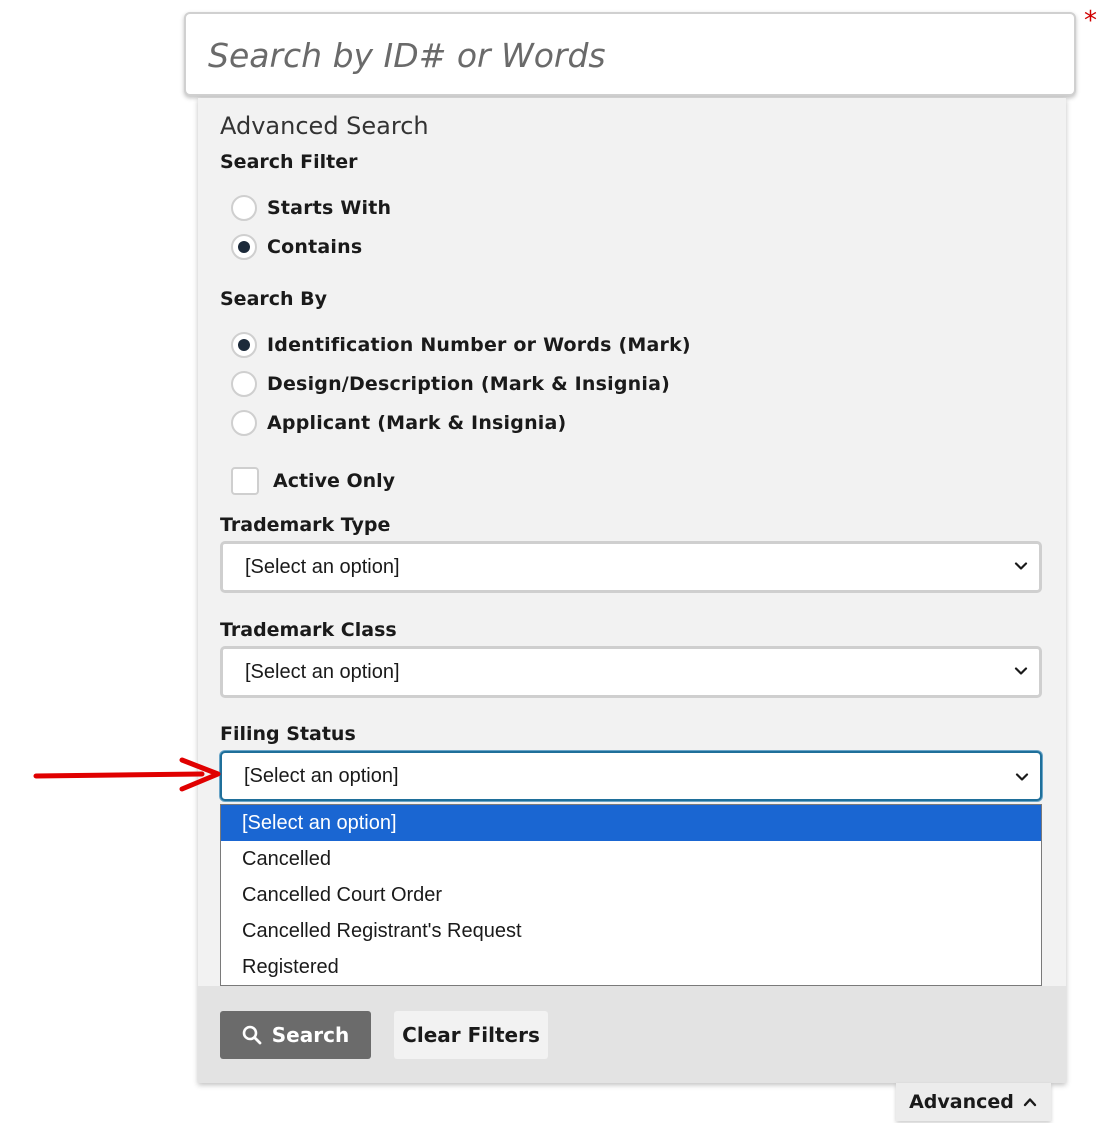 This screenshot has width=1102, height=1123. I want to click on radio-label: Identification Number or Words (Mark), so click(479, 345).